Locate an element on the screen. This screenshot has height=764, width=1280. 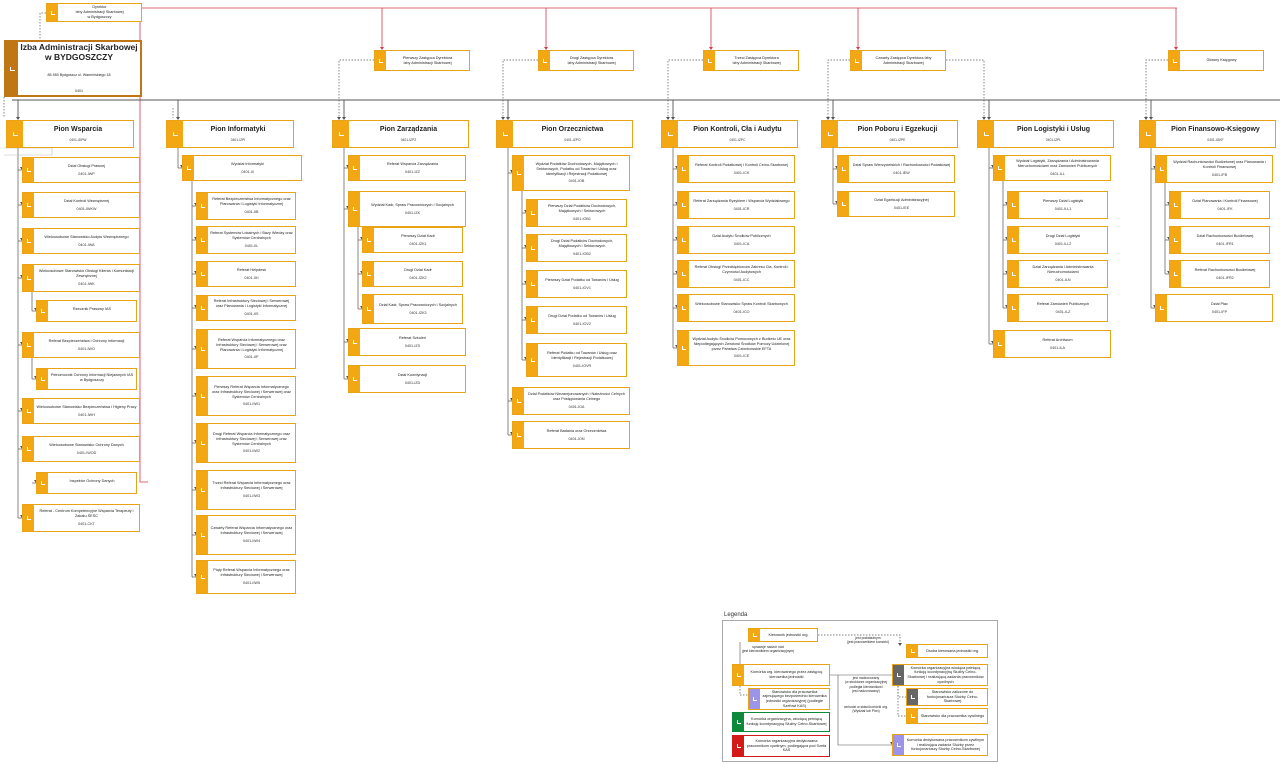
unit-1-1: Dział Obsługi Prawnej 0401-IWP is located at coordinates (81, 170).